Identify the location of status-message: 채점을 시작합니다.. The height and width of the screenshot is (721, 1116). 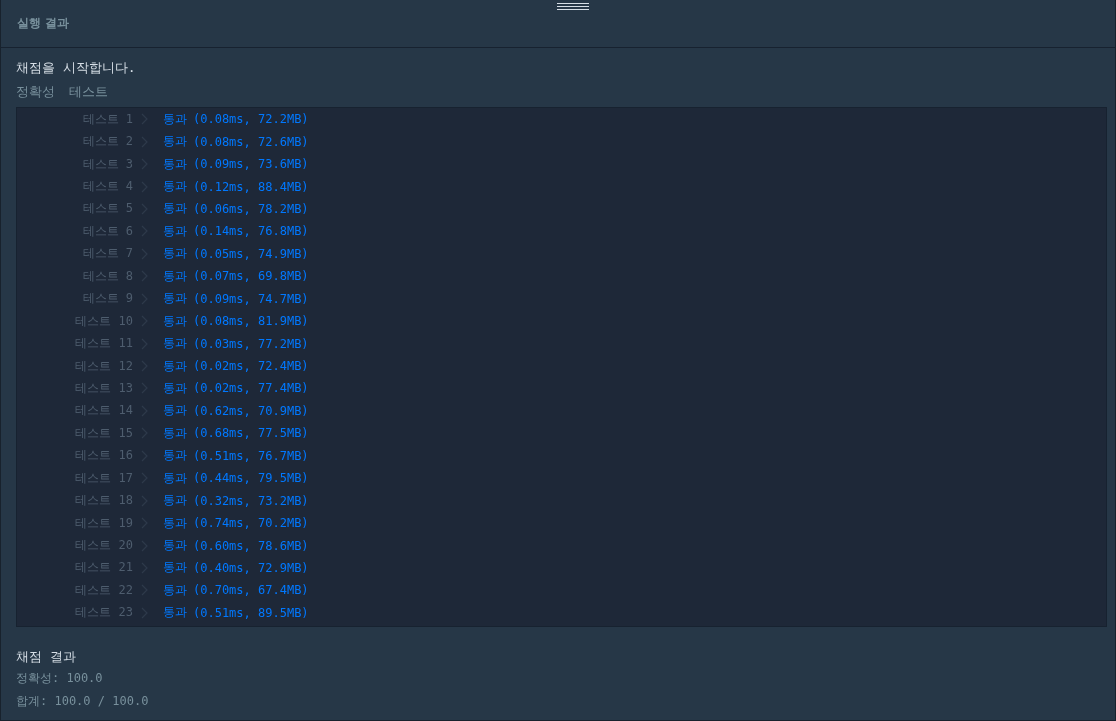
(76, 68).